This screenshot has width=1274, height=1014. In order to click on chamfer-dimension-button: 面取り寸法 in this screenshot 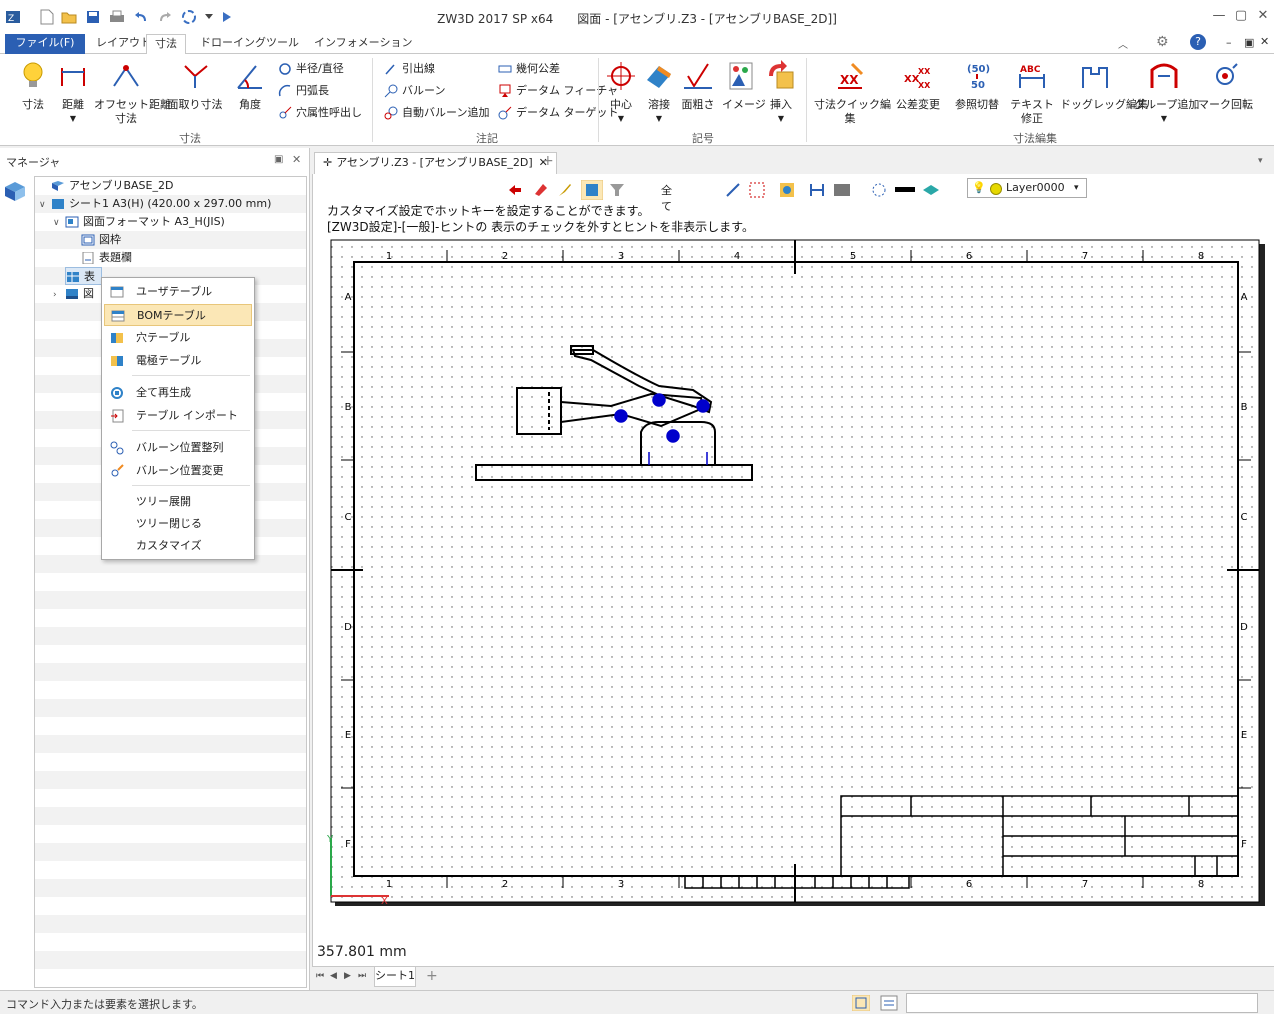, I will do `click(195, 86)`.